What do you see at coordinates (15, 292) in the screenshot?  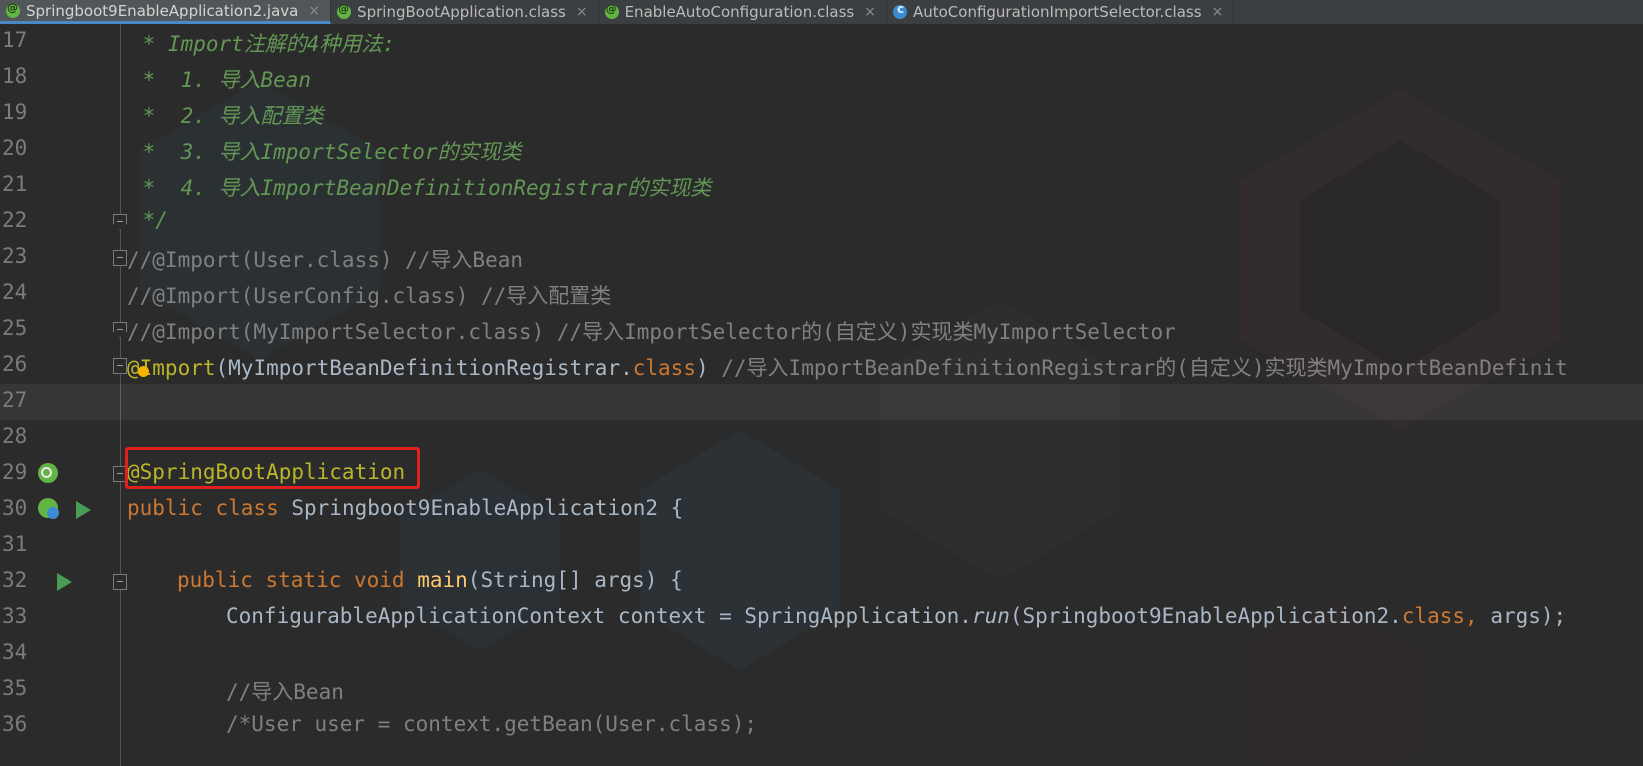 I see `line-number: 24` at bounding box center [15, 292].